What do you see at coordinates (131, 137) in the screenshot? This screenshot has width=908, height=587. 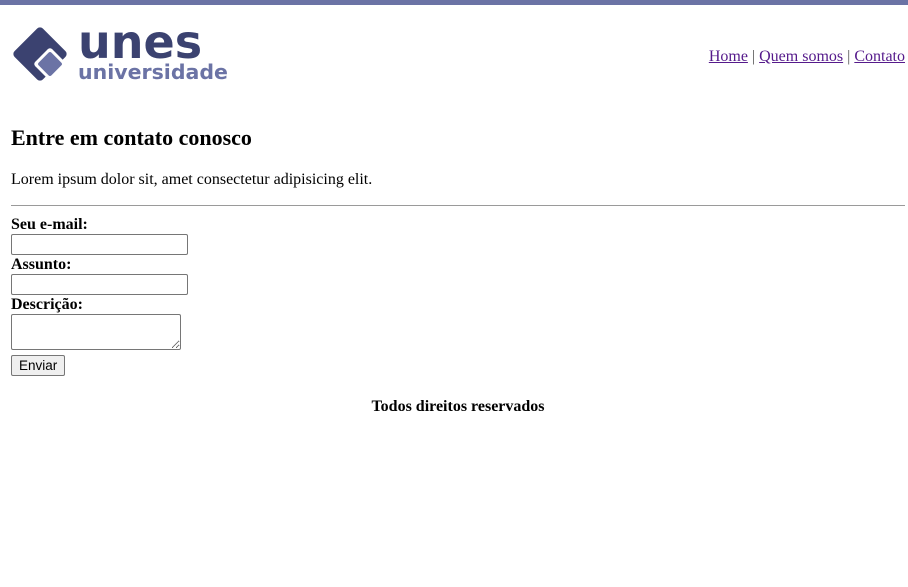 I see `page-title: Entre em contato conosco` at bounding box center [131, 137].